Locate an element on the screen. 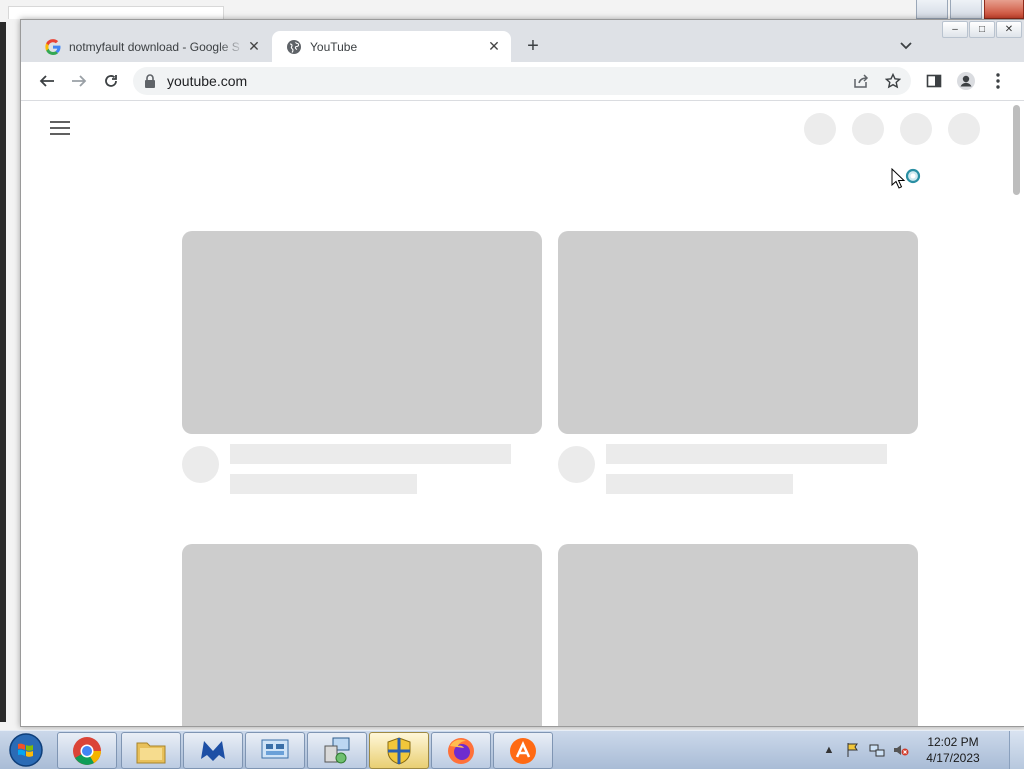 The width and height of the screenshot is (1024, 769). busy-cursor-icon is located at coordinates (906, 178).